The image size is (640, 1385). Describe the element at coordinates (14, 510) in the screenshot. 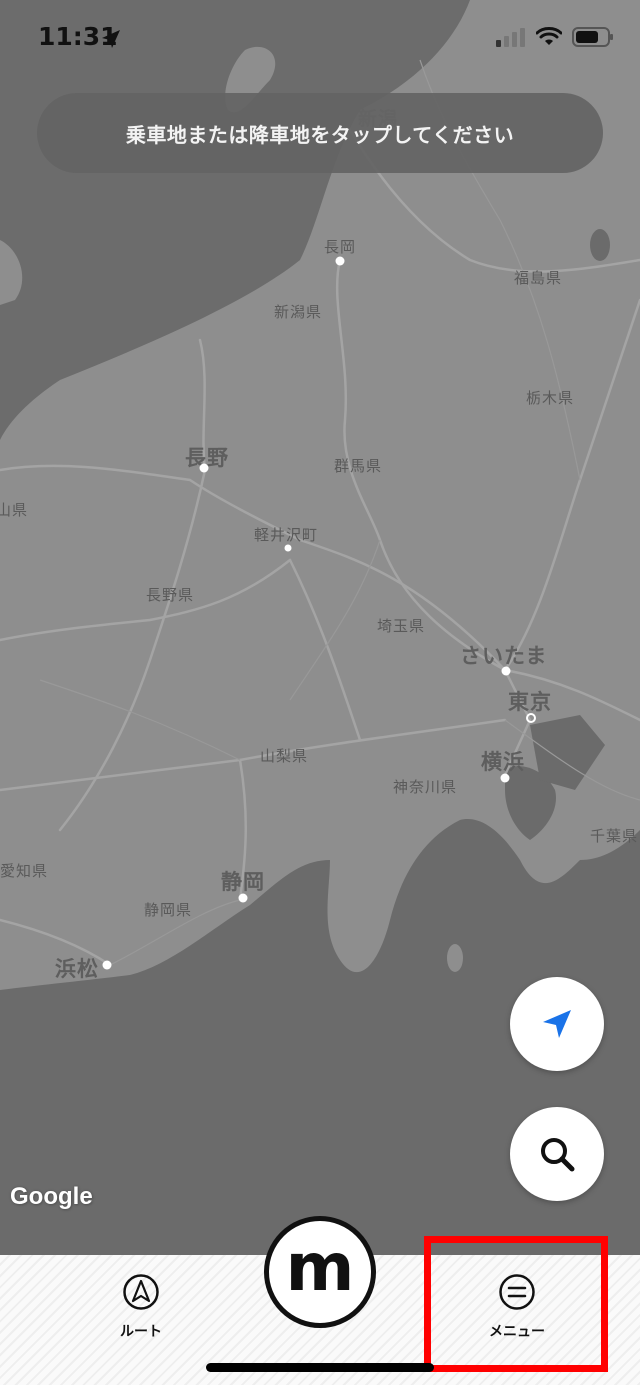

I see `map-label-yamanashi-partial: 山県` at that location.